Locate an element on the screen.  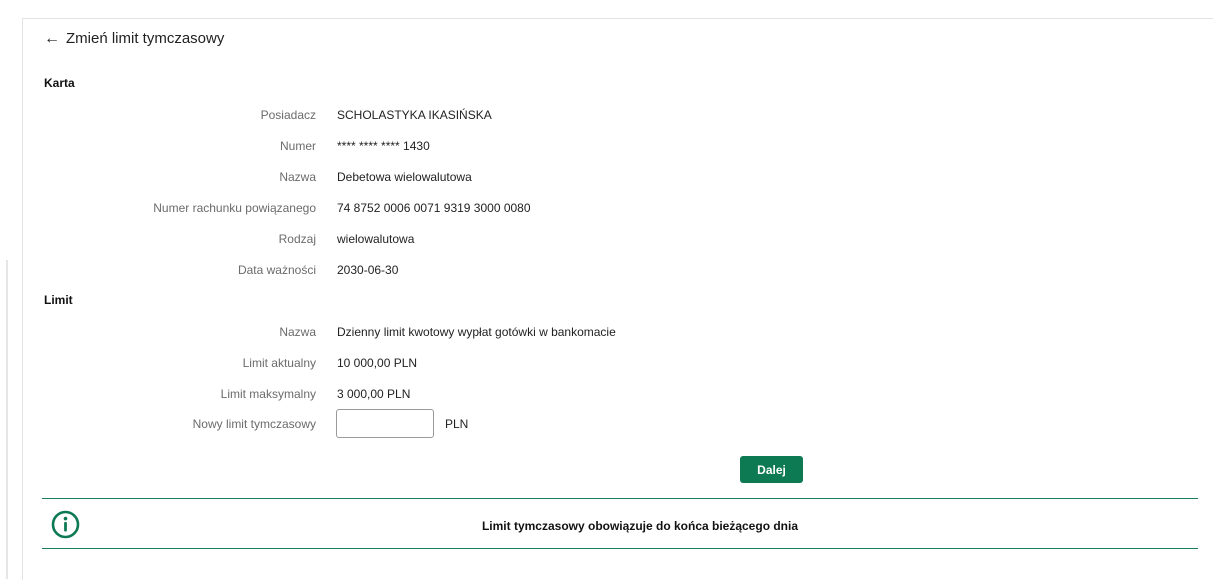
info-bottom-border is located at coordinates (620, 548).